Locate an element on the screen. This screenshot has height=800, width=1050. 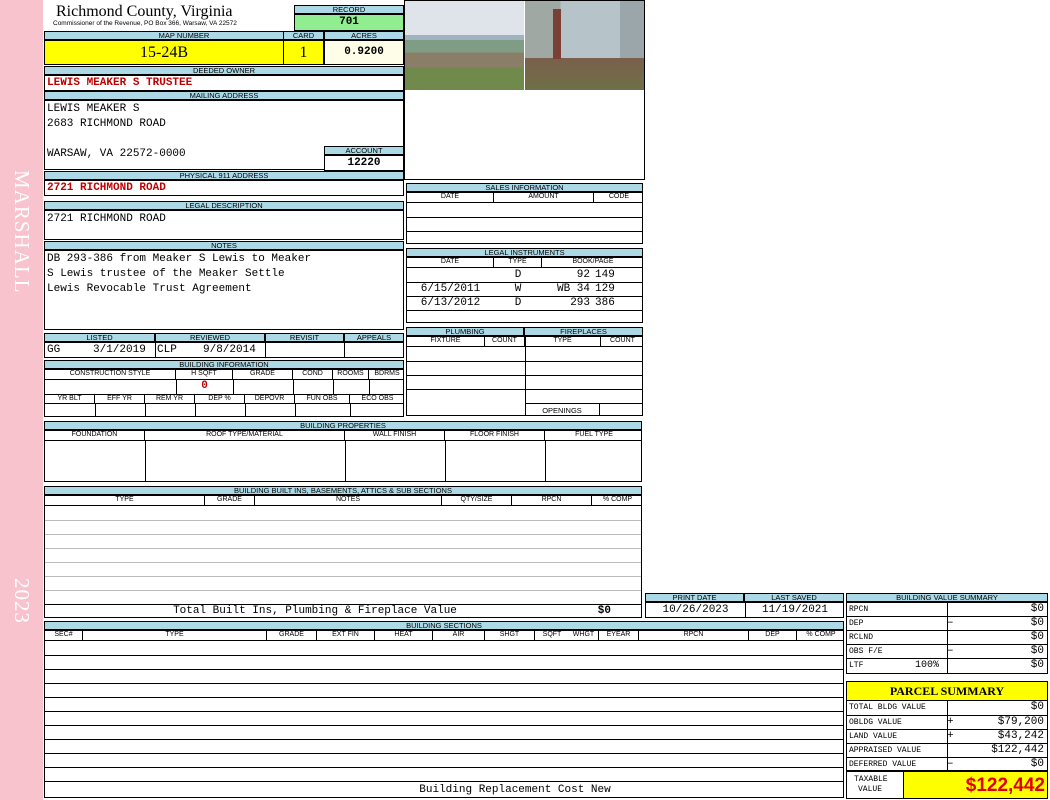
li-row-3-type: D is located at coordinates (518, 303).